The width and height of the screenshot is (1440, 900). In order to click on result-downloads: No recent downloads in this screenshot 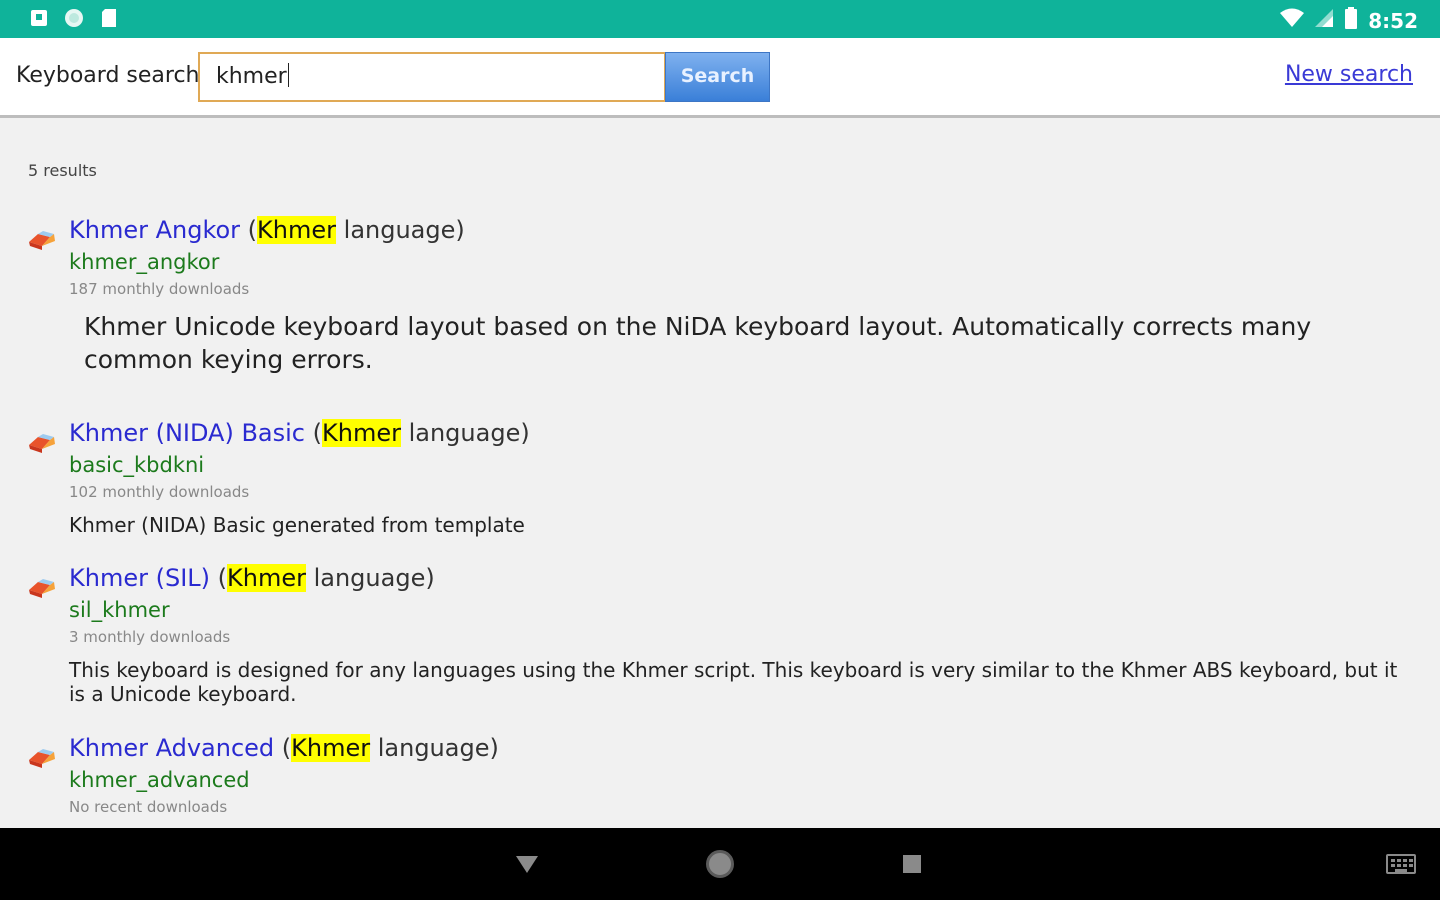, I will do `click(148, 807)`.